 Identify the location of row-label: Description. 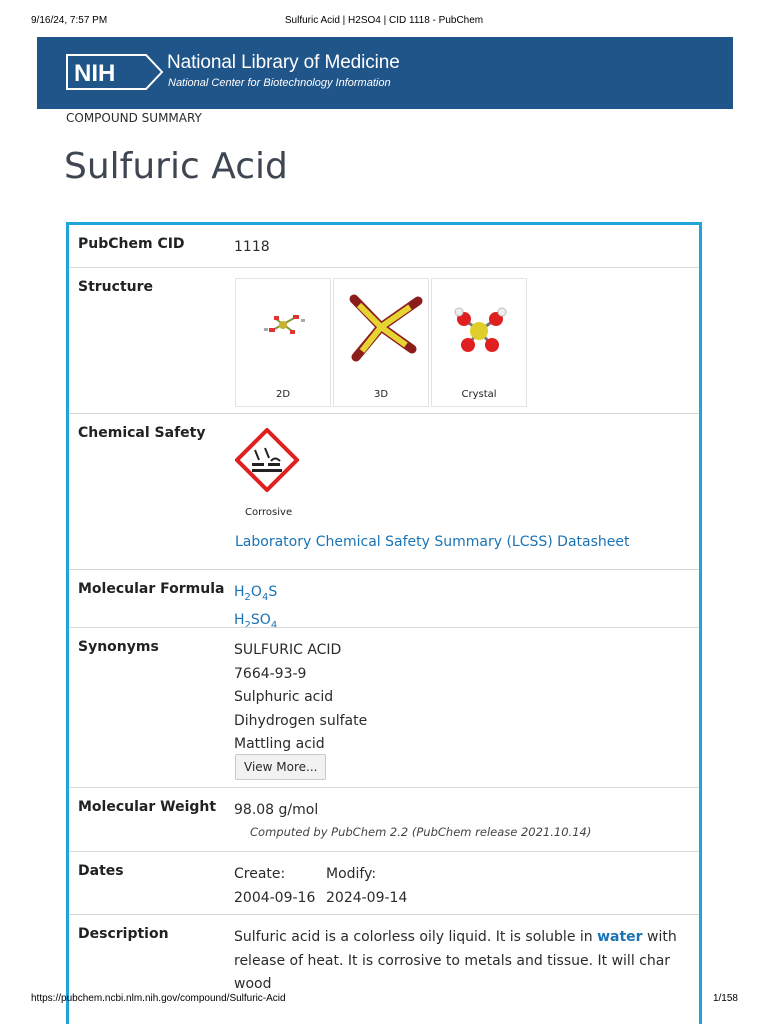
(123, 934).